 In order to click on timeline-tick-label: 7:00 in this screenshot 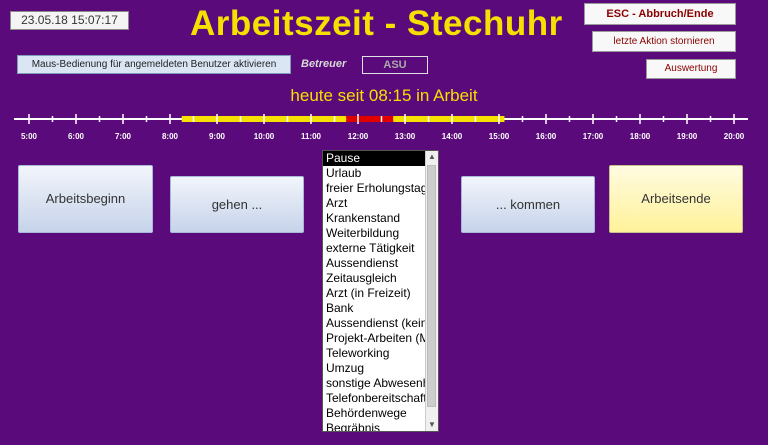, I will do `click(123, 136)`.